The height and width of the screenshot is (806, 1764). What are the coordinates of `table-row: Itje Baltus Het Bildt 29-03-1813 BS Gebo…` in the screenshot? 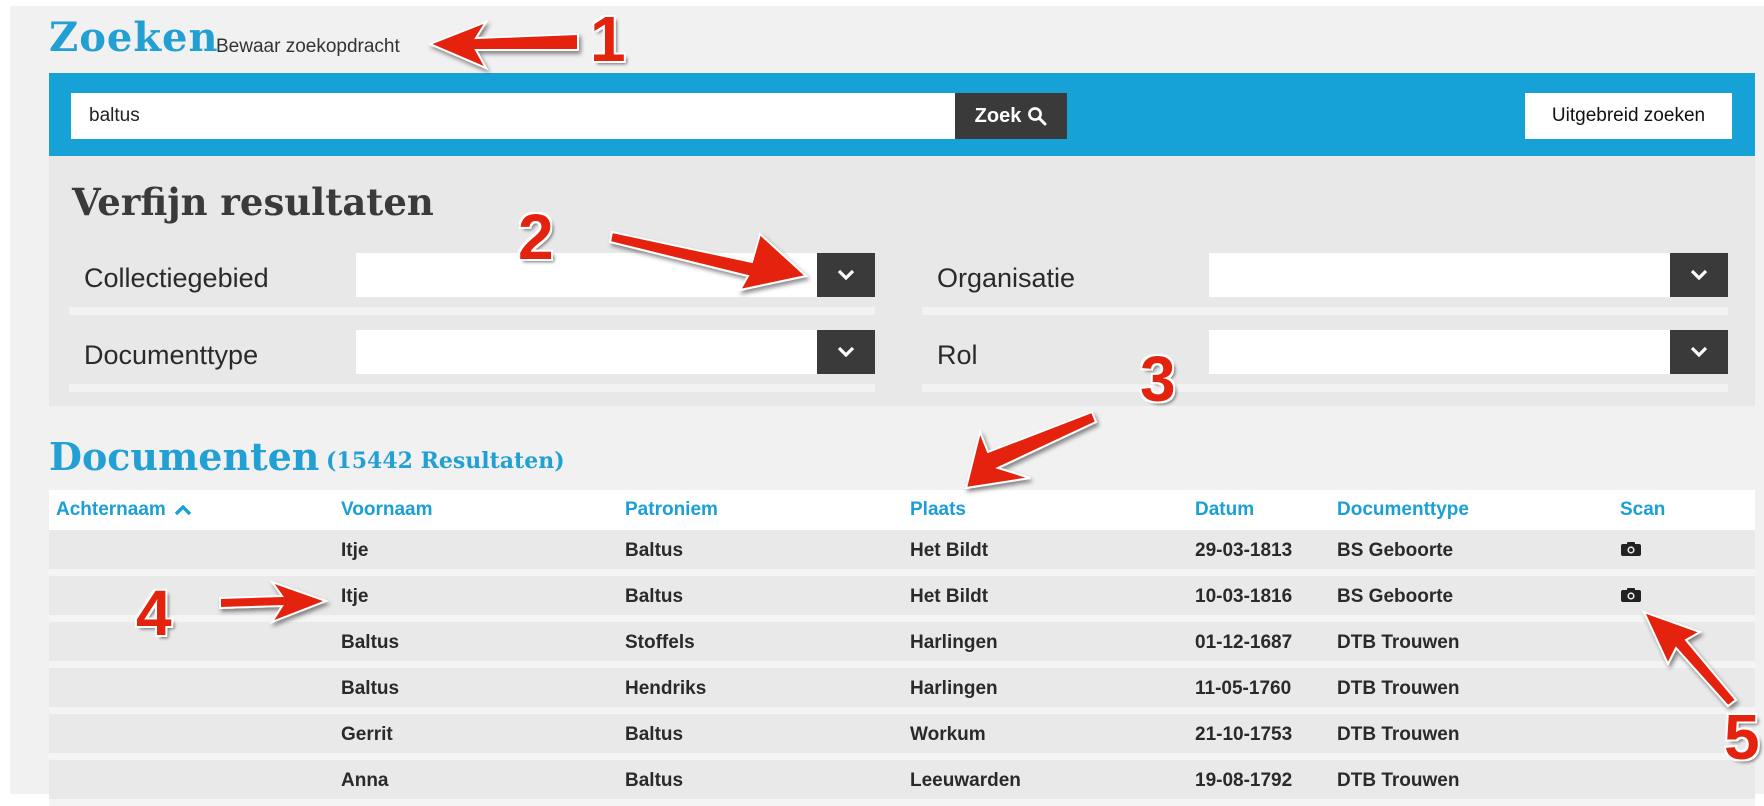 It's located at (902, 553).